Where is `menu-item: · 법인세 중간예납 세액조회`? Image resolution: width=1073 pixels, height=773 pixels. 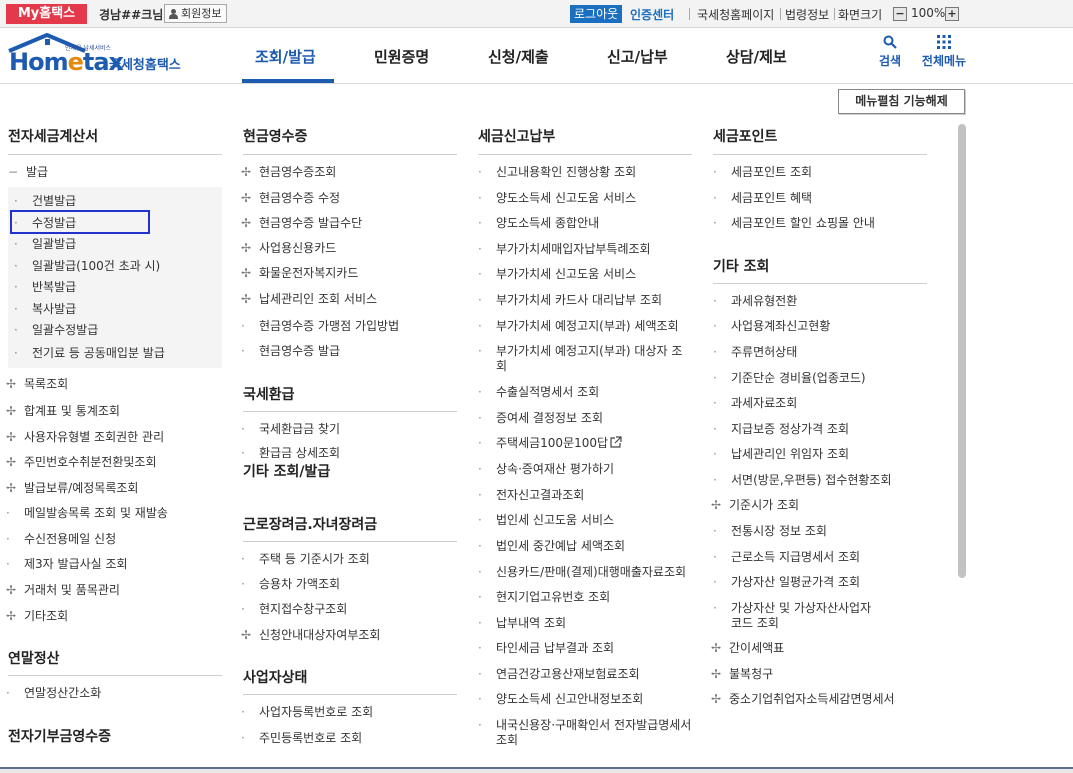
menu-item: · 법인세 중간예납 세액조회 is located at coordinates (551, 546).